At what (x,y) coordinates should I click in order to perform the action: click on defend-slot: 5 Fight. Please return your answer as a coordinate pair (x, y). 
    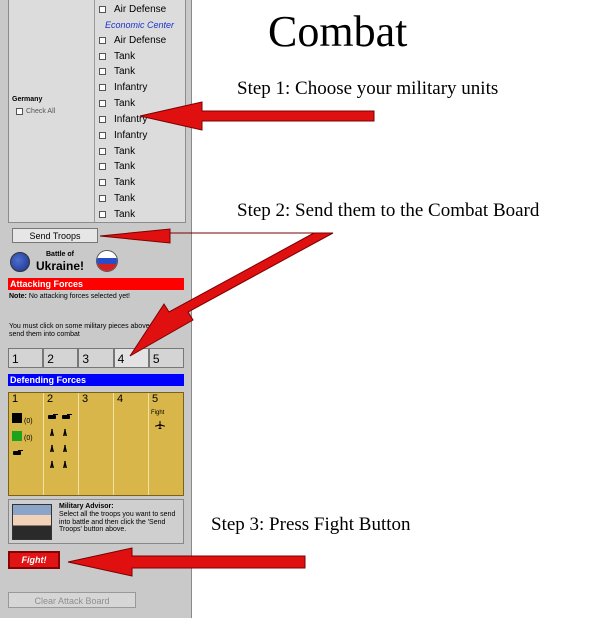
    Looking at the image, I should click on (166, 444).